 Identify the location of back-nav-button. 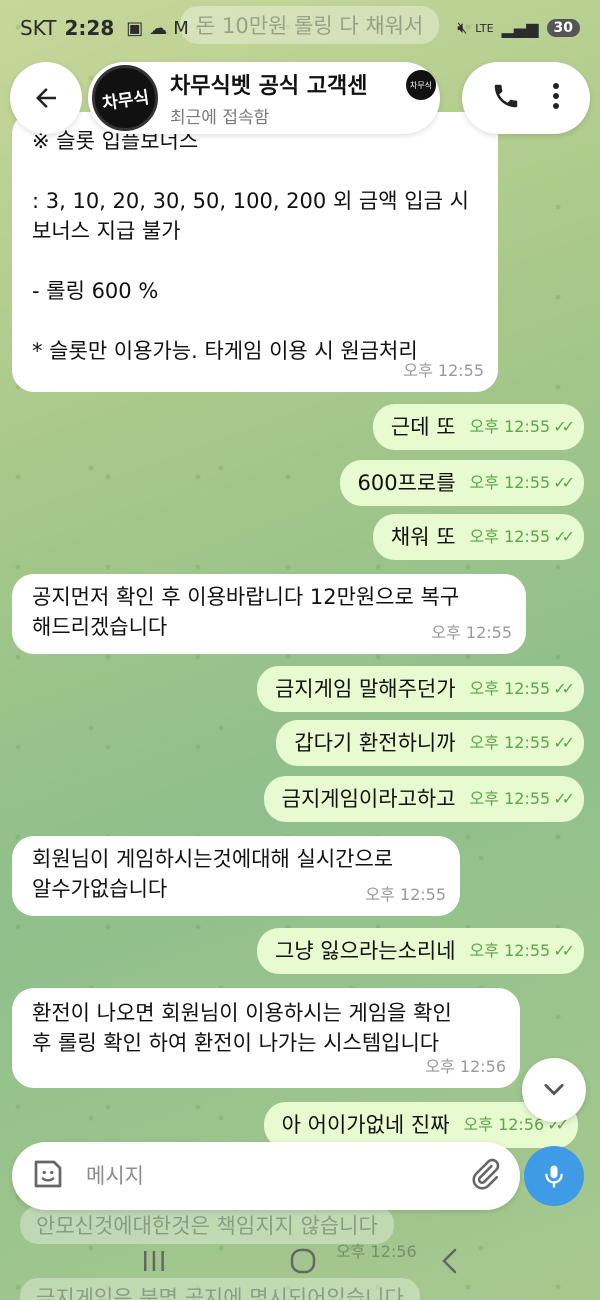
(449, 1263).